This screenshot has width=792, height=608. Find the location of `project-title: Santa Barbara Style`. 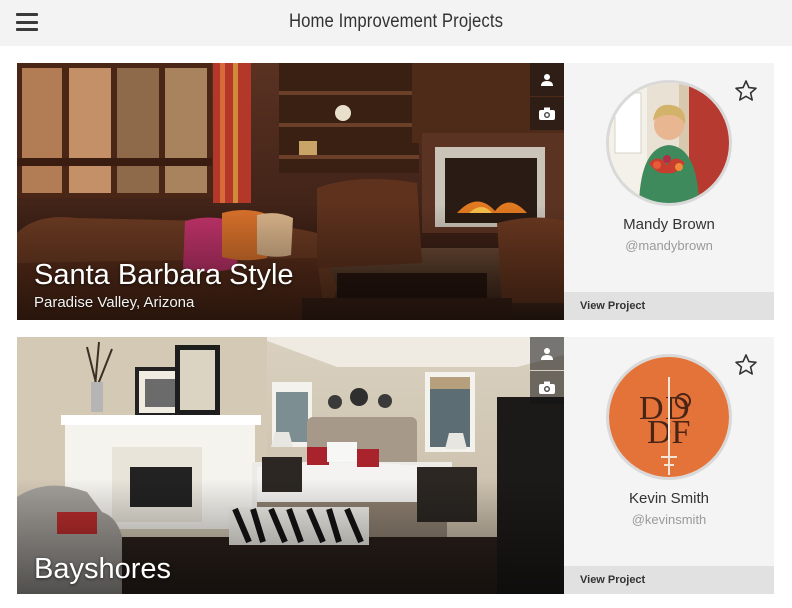

project-title: Santa Barbara Style is located at coordinates (164, 275).